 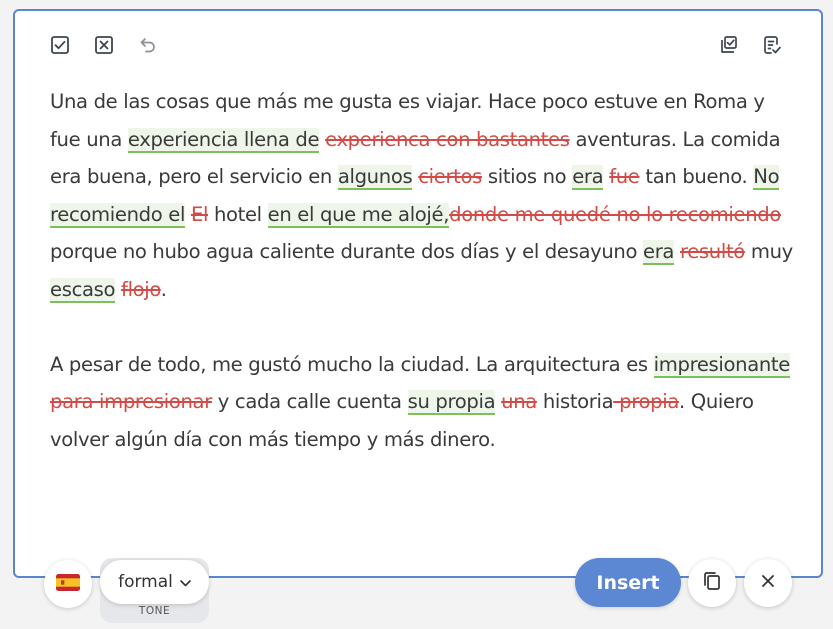 I want to click on tone-selector: formal TONE, so click(x=154, y=590).